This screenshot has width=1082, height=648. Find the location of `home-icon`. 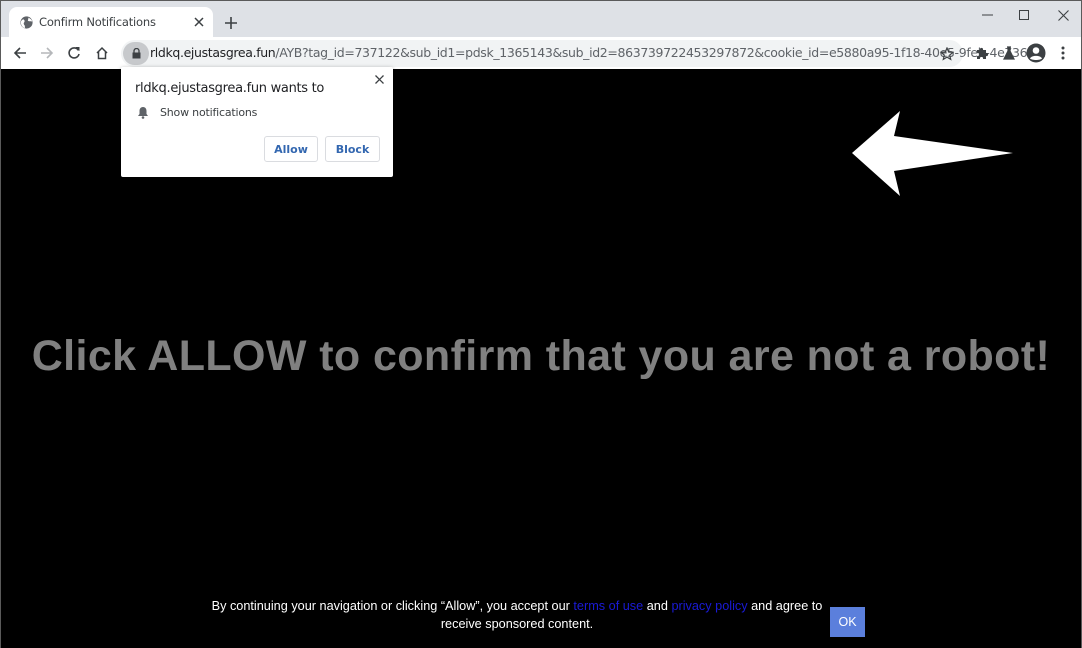

home-icon is located at coordinates (102, 53).